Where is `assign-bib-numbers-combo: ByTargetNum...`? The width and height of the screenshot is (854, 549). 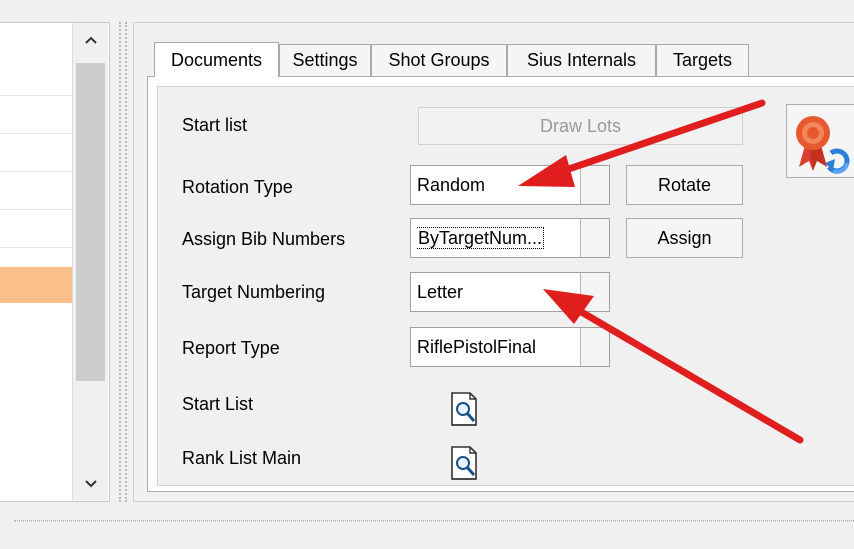 assign-bib-numbers-combo: ByTargetNum... is located at coordinates (510, 238).